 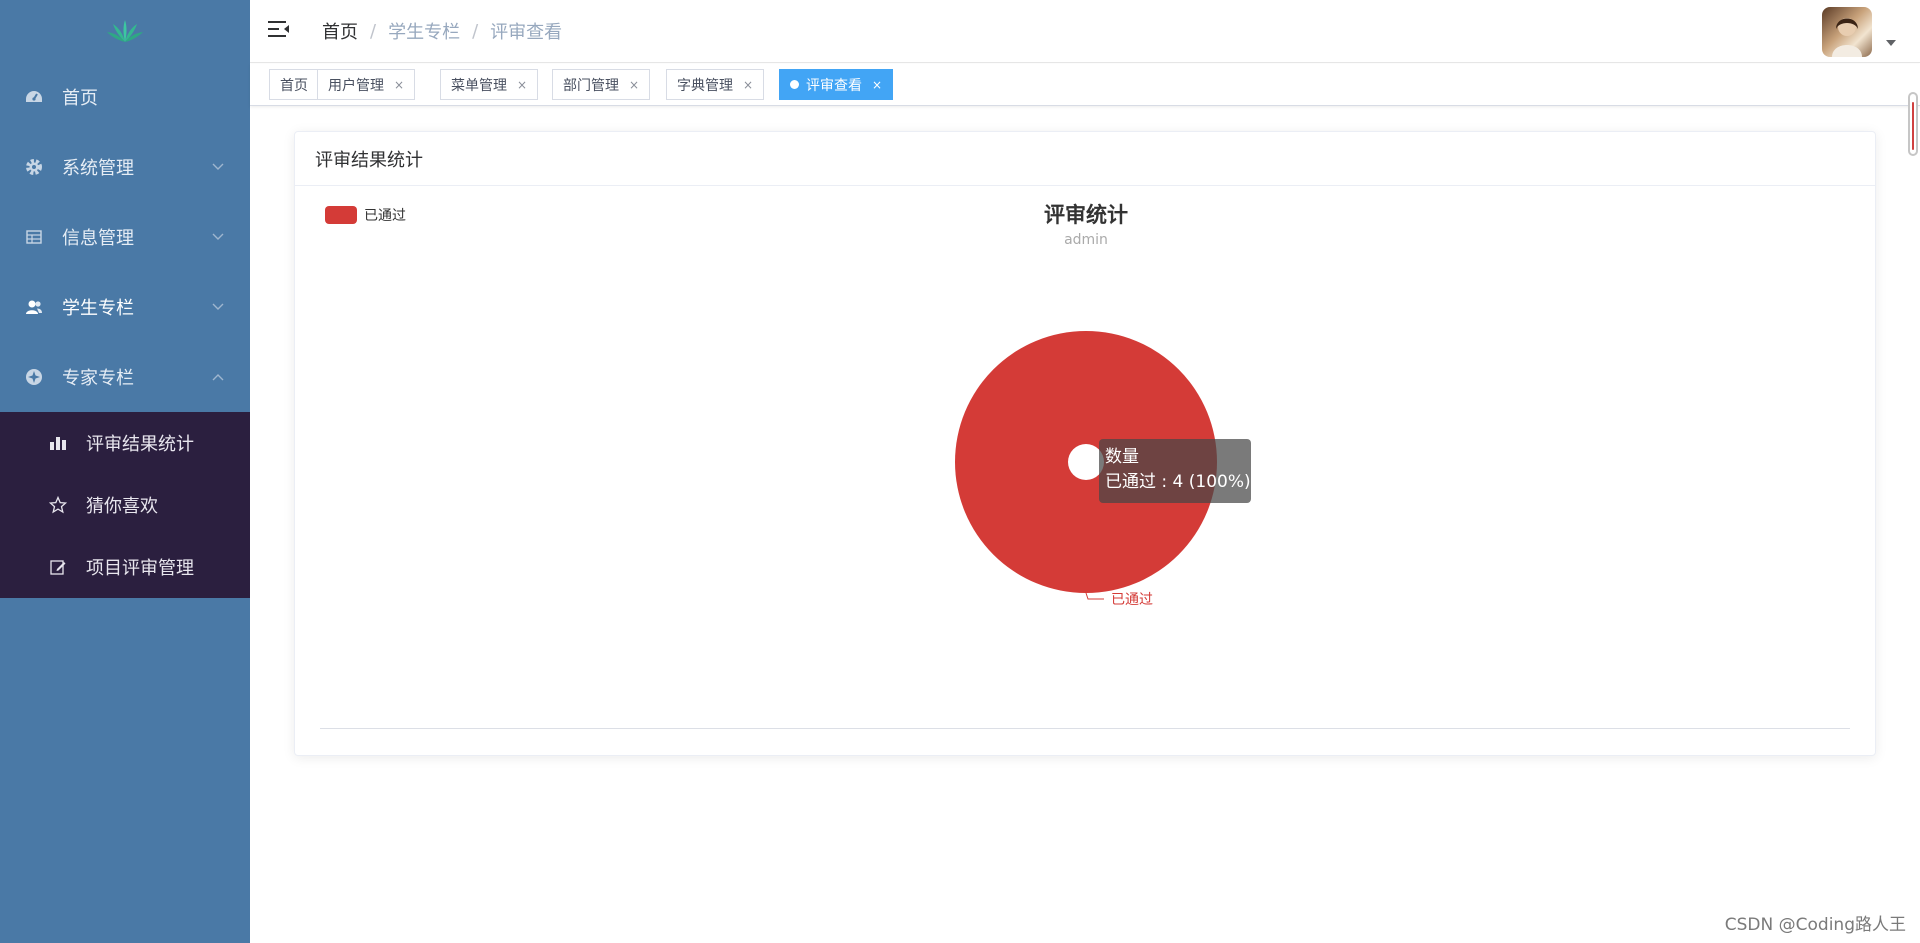 I want to click on scrollbar-thumb, so click(x=1913, y=126).